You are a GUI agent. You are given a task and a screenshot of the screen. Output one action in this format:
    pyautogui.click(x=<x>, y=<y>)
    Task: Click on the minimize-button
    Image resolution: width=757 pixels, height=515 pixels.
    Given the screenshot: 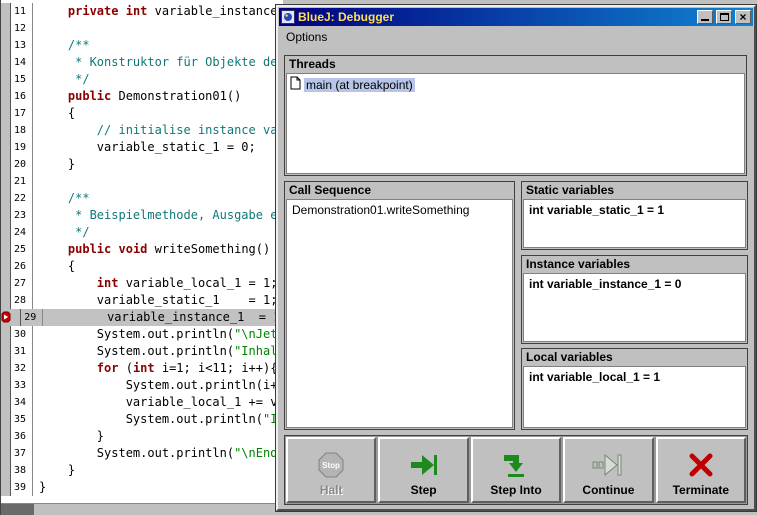 What is the action you would take?
    pyautogui.click(x=705, y=17)
    